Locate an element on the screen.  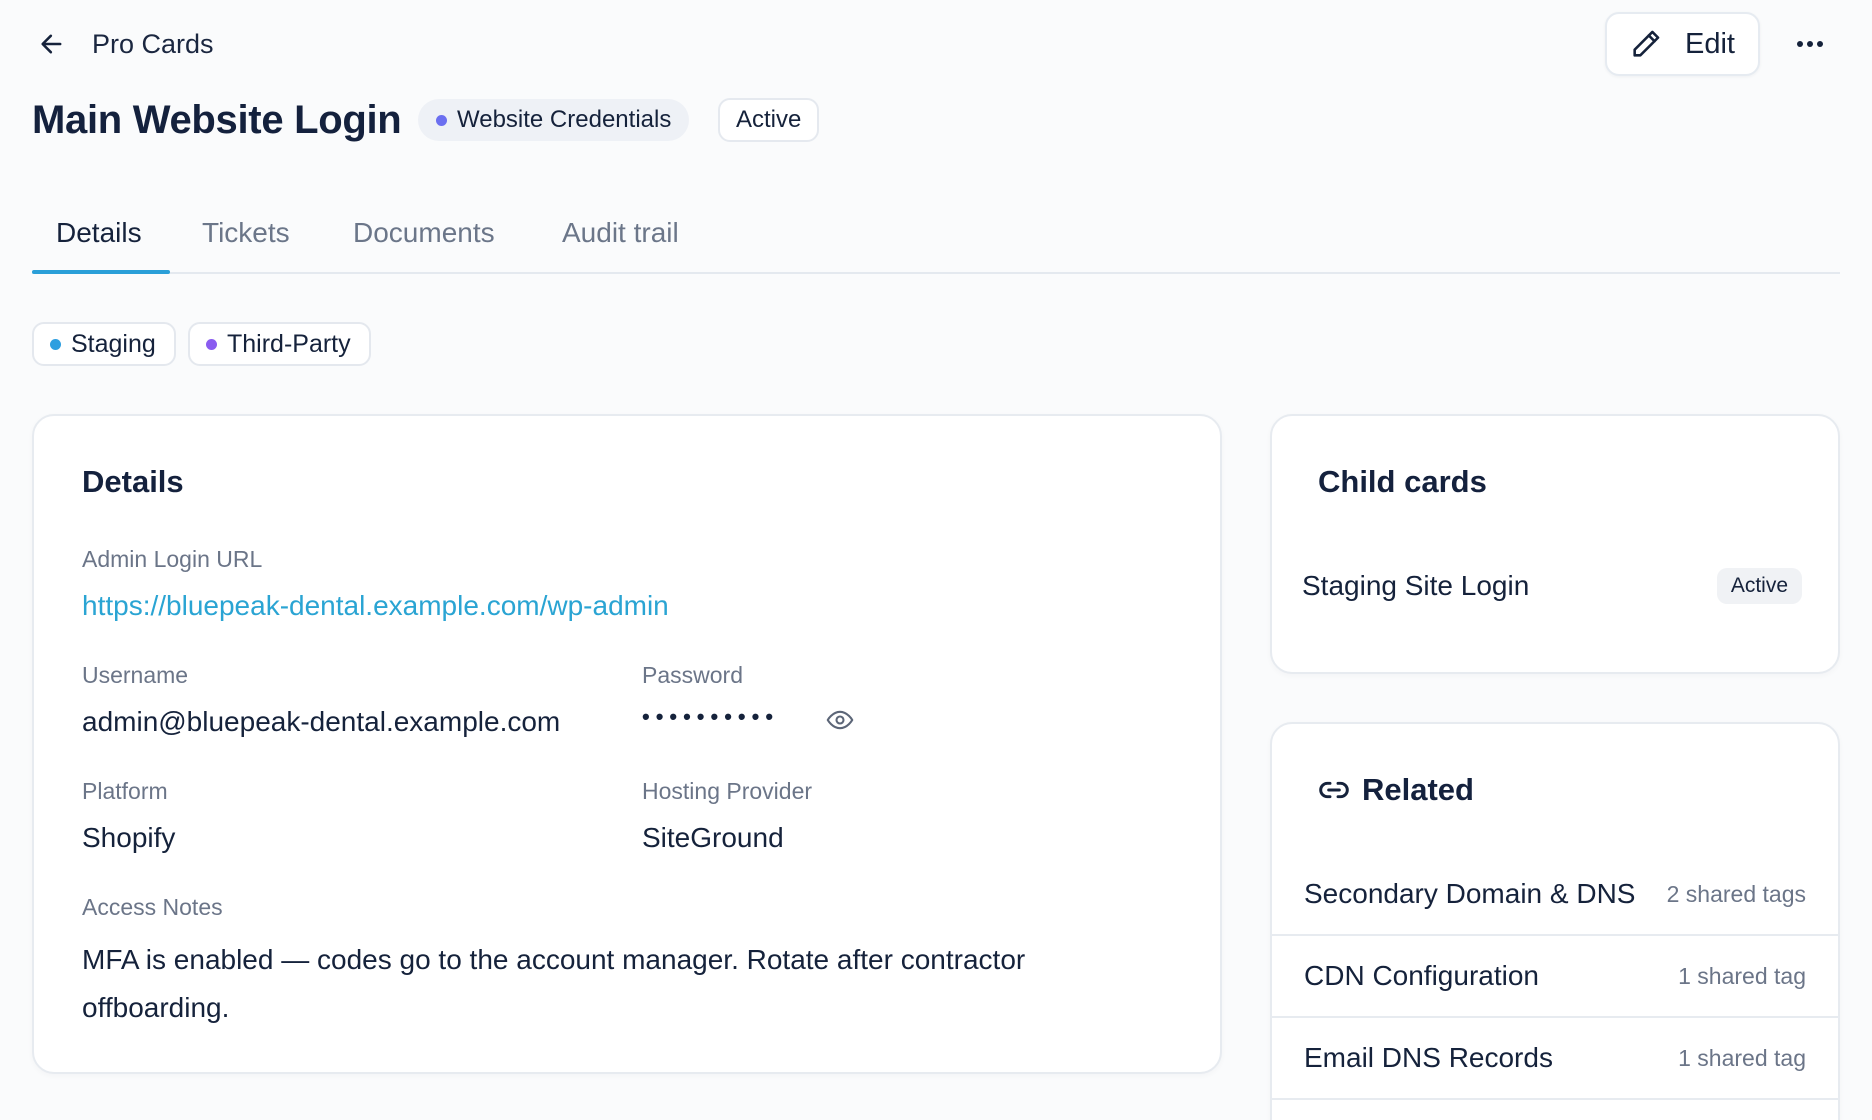
edit-button-label: Edit is located at coordinates (1710, 43).